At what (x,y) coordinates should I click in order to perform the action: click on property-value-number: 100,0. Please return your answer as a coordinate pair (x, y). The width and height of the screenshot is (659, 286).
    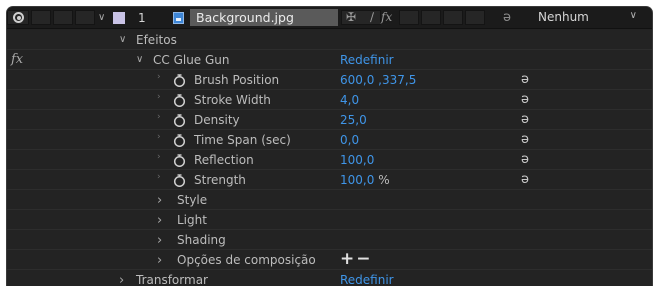
    Looking at the image, I should click on (357, 180).